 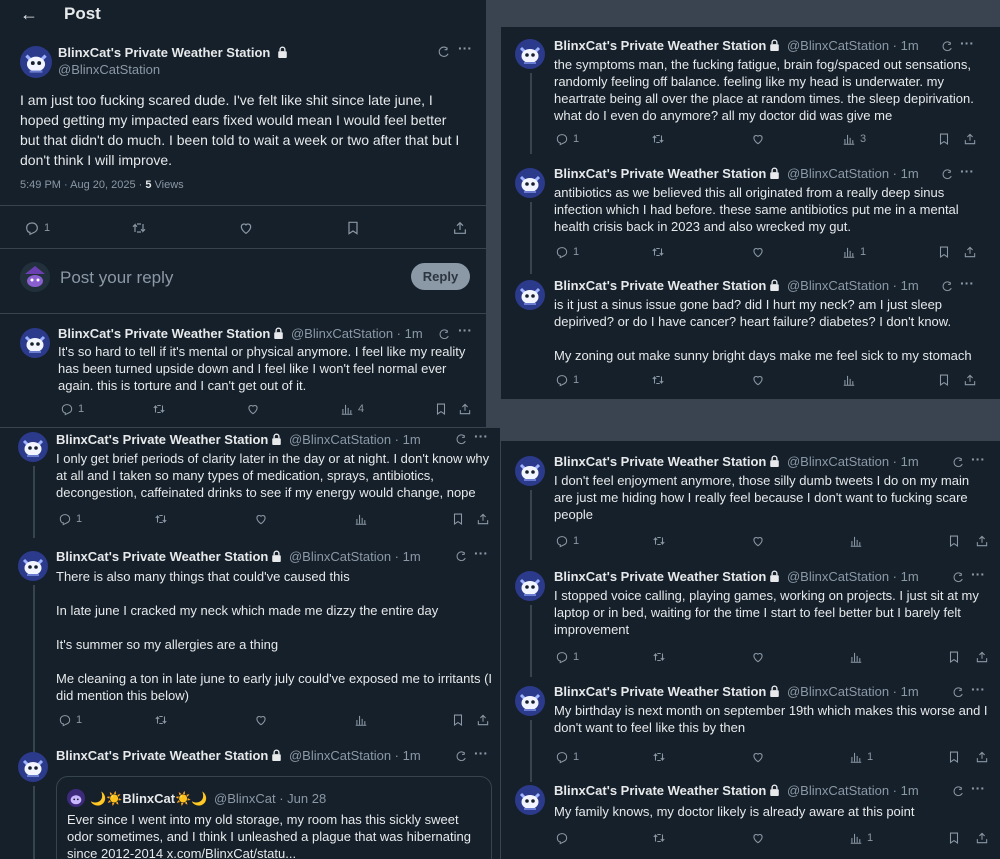 What do you see at coordinates (562, 838) in the screenshot?
I see `reply-button` at bounding box center [562, 838].